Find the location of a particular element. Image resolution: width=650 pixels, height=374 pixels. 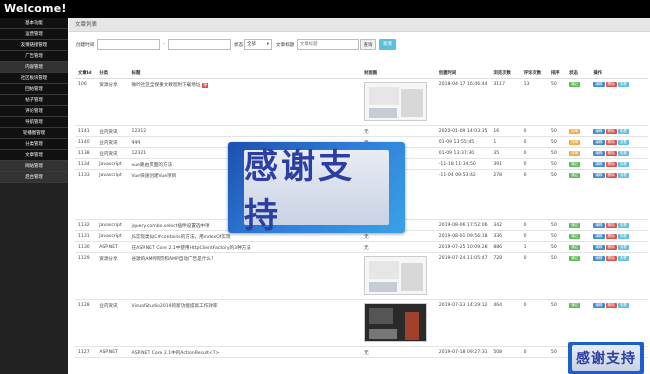

view-count-cell: 278 is located at coordinates (505, 194).